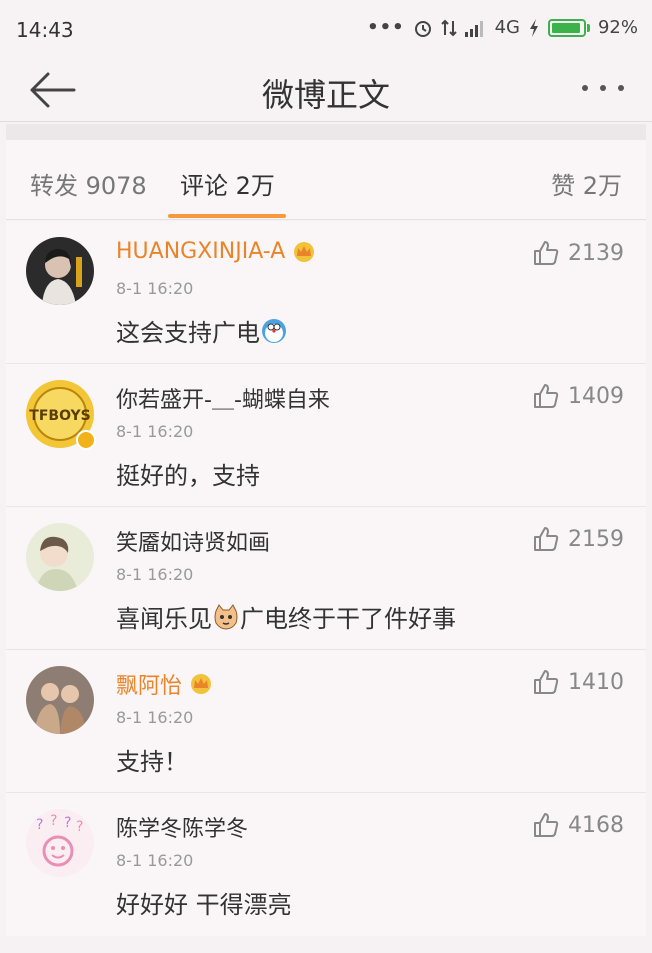  I want to click on verified-badge-icon, so click(86, 440).